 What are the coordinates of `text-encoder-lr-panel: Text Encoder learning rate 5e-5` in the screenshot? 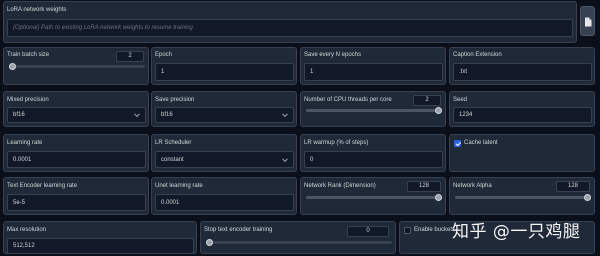 It's located at (76, 196).